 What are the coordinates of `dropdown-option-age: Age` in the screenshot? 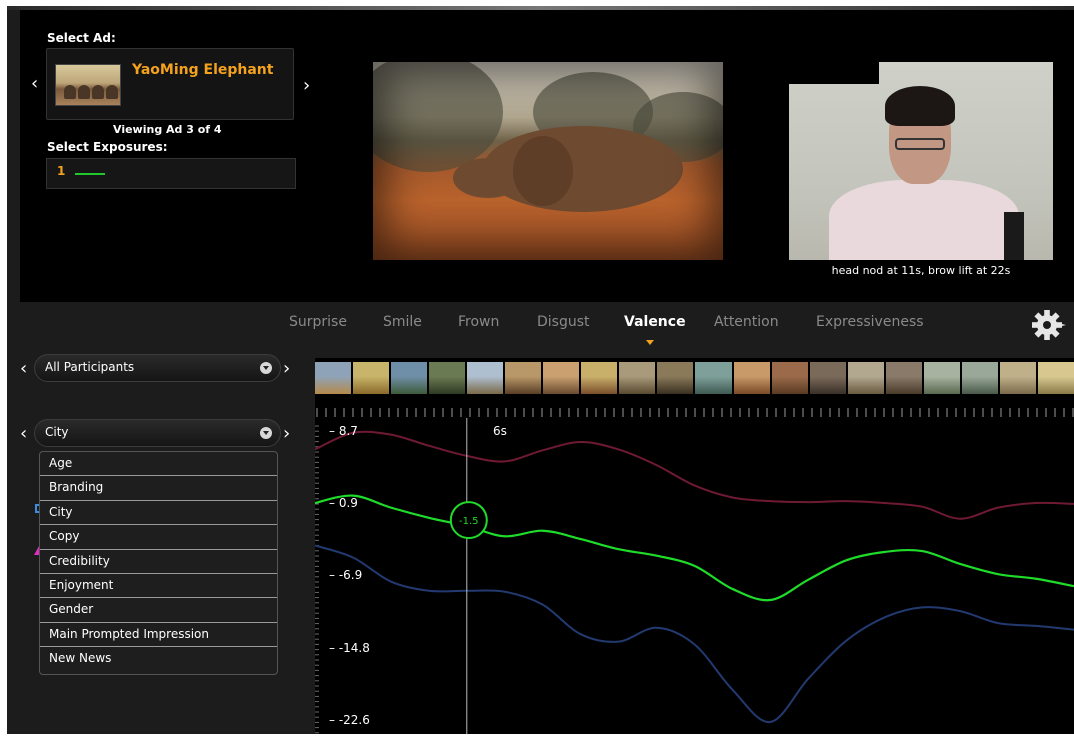 It's located at (158, 464).